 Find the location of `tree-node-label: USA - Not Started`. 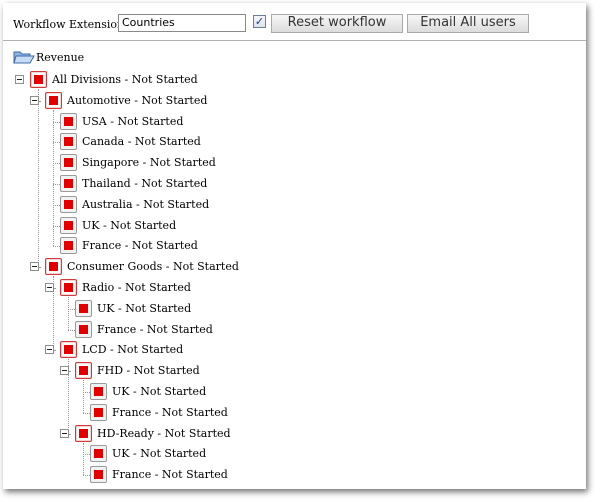

tree-node-label: USA - Not Started is located at coordinates (133, 121).